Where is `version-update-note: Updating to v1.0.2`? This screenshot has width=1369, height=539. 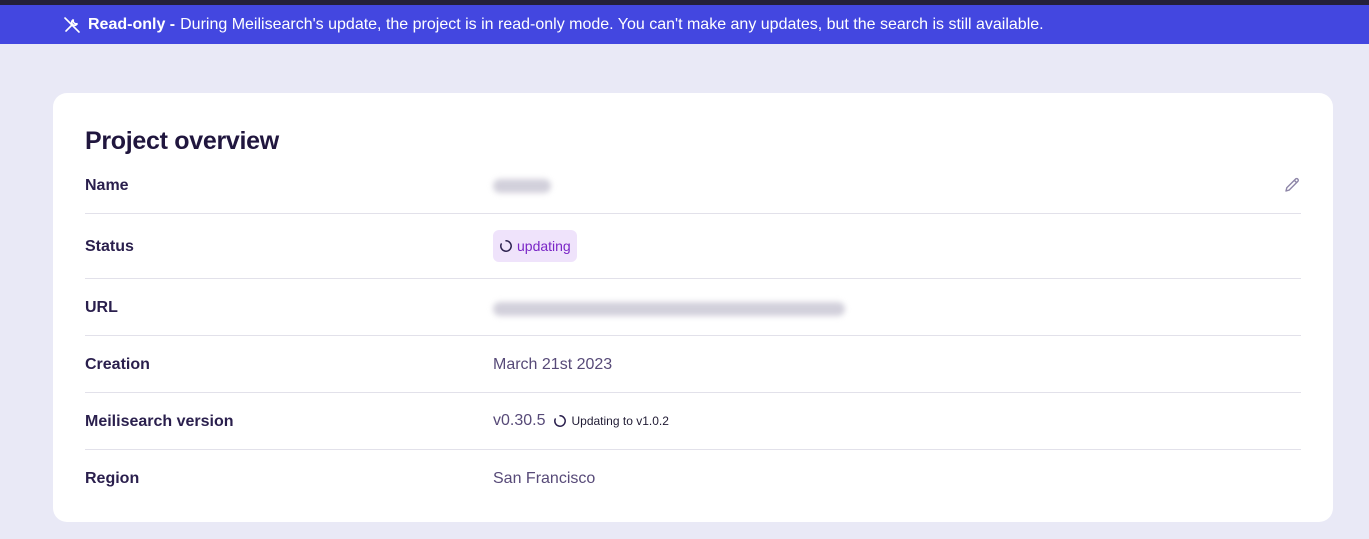 version-update-note: Updating to v1.0.2 is located at coordinates (611, 421).